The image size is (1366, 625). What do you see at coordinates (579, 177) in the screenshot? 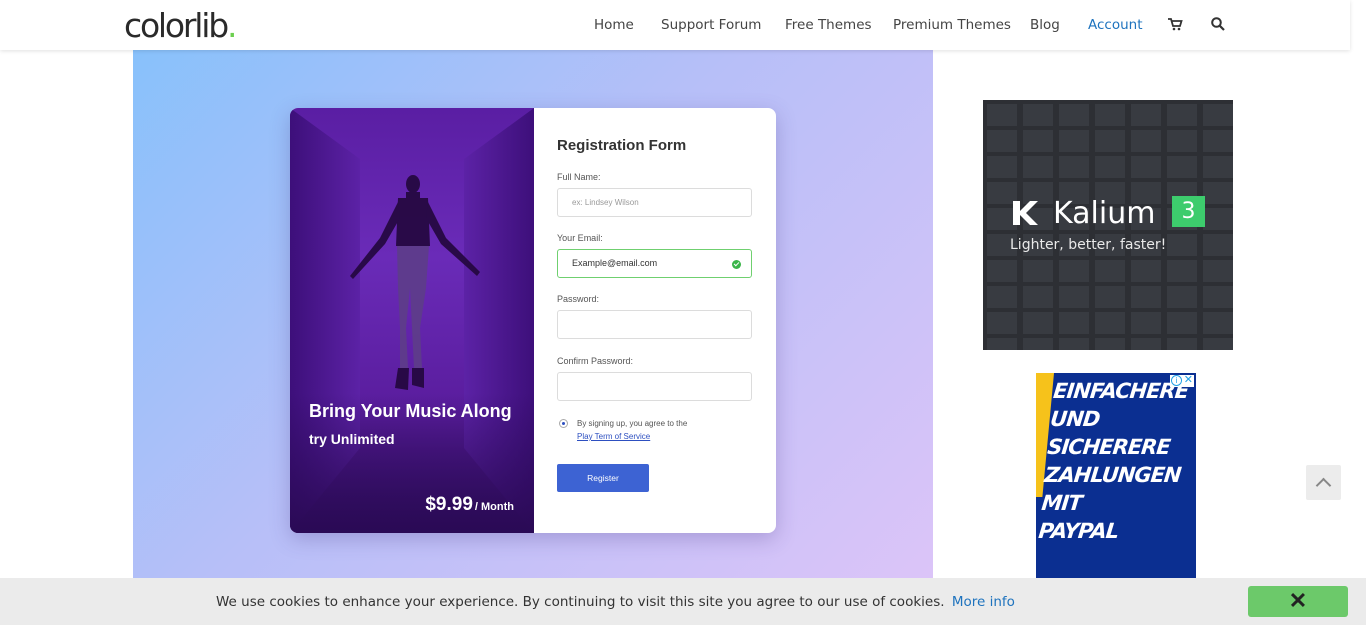
I see `full-name-label: Full Name:` at bounding box center [579, 177].